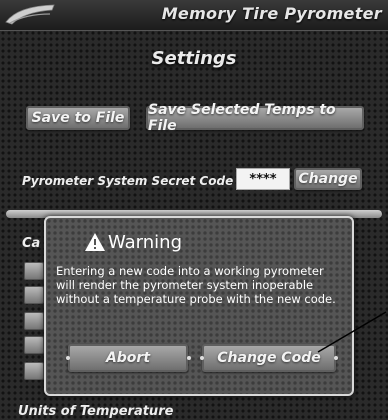 This screenshot has height=420, width=388. Describe the element at coordinates (328, 179) in the screenshot. I see `change-secret-code-button: Change` at that location.